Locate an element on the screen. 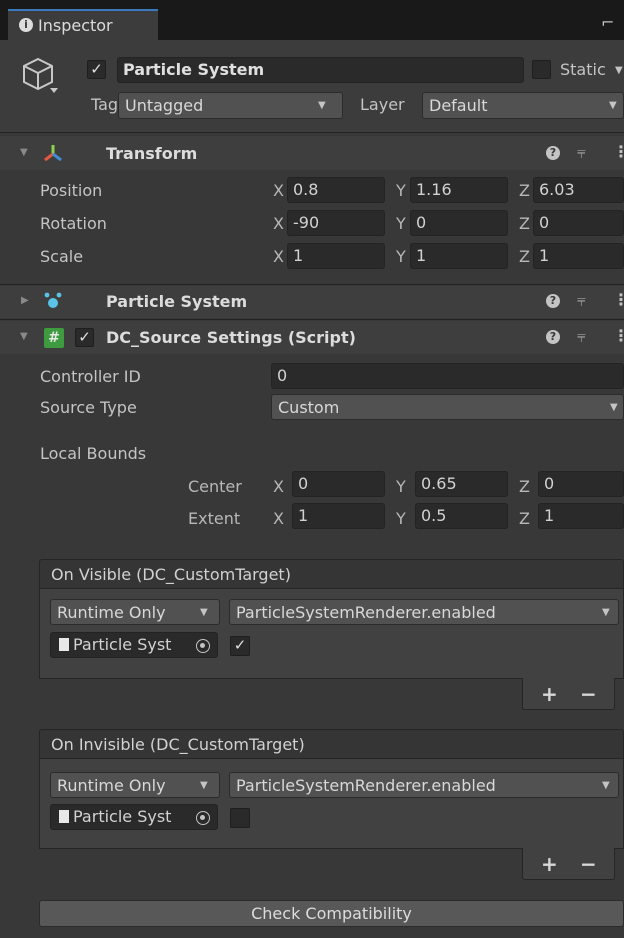 This screenshot has width=624, height=938. position-x-value: 0.8 is located at coordinates (306, 189).